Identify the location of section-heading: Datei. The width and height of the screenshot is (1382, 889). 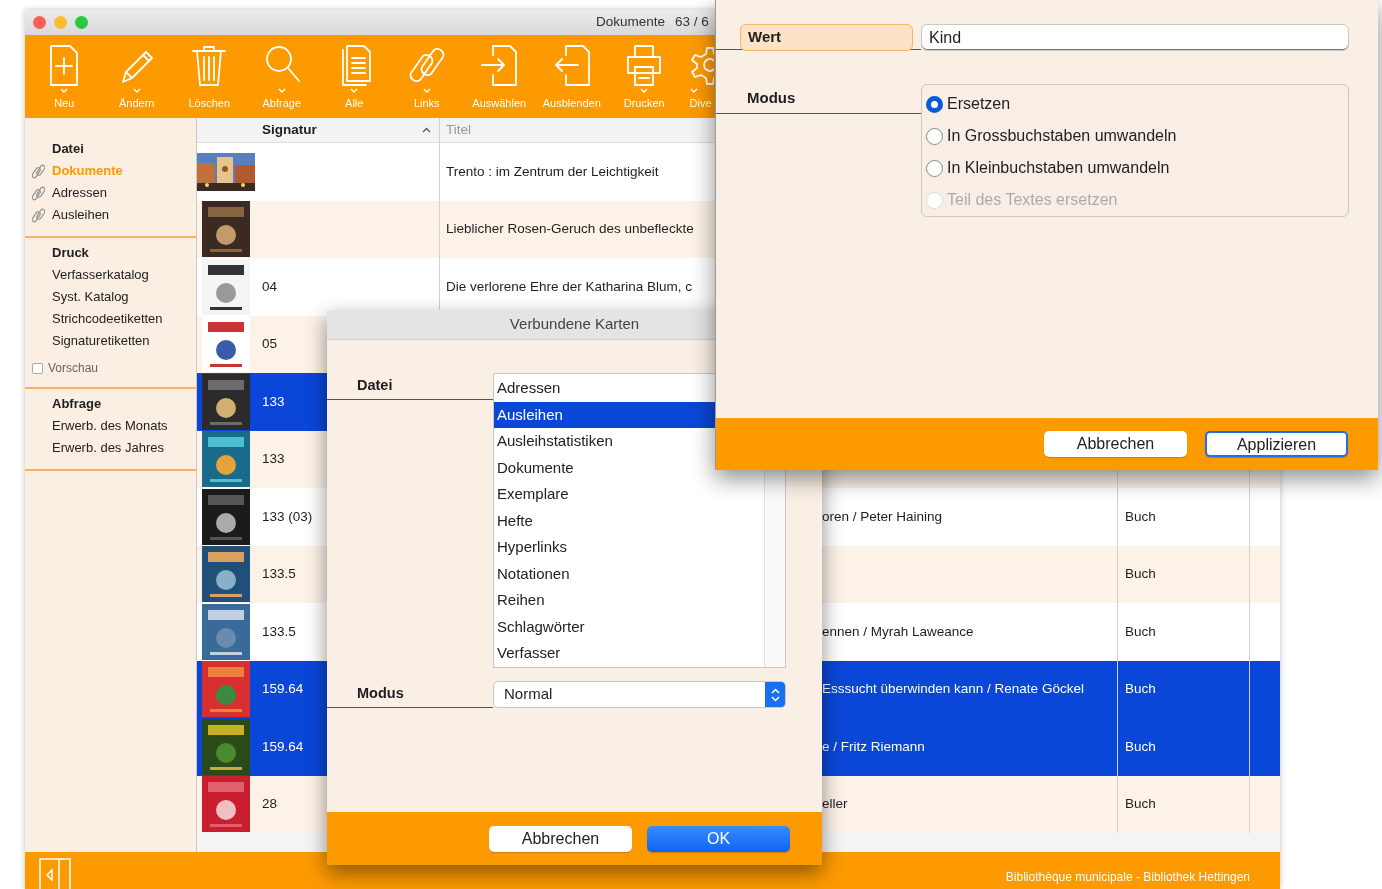
(68, 149).